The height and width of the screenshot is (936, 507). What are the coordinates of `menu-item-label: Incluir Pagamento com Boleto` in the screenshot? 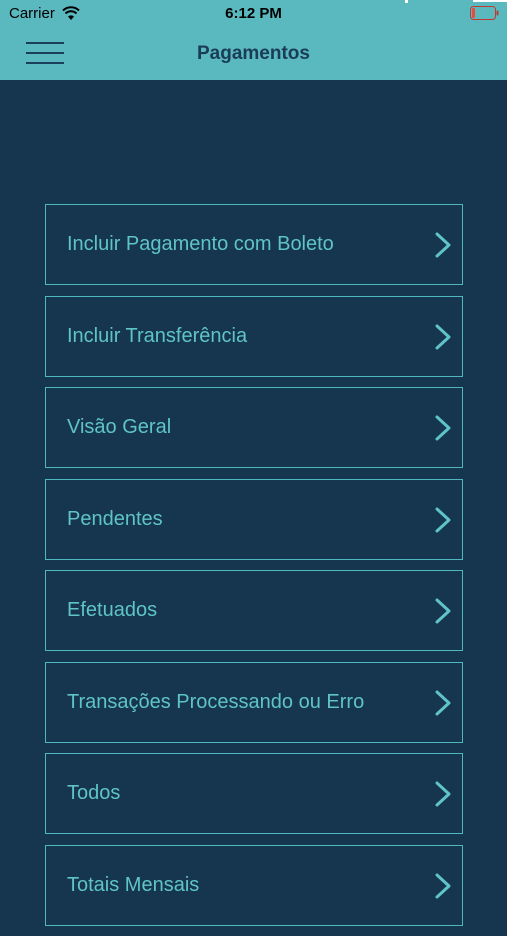 It's located at (200, 244).